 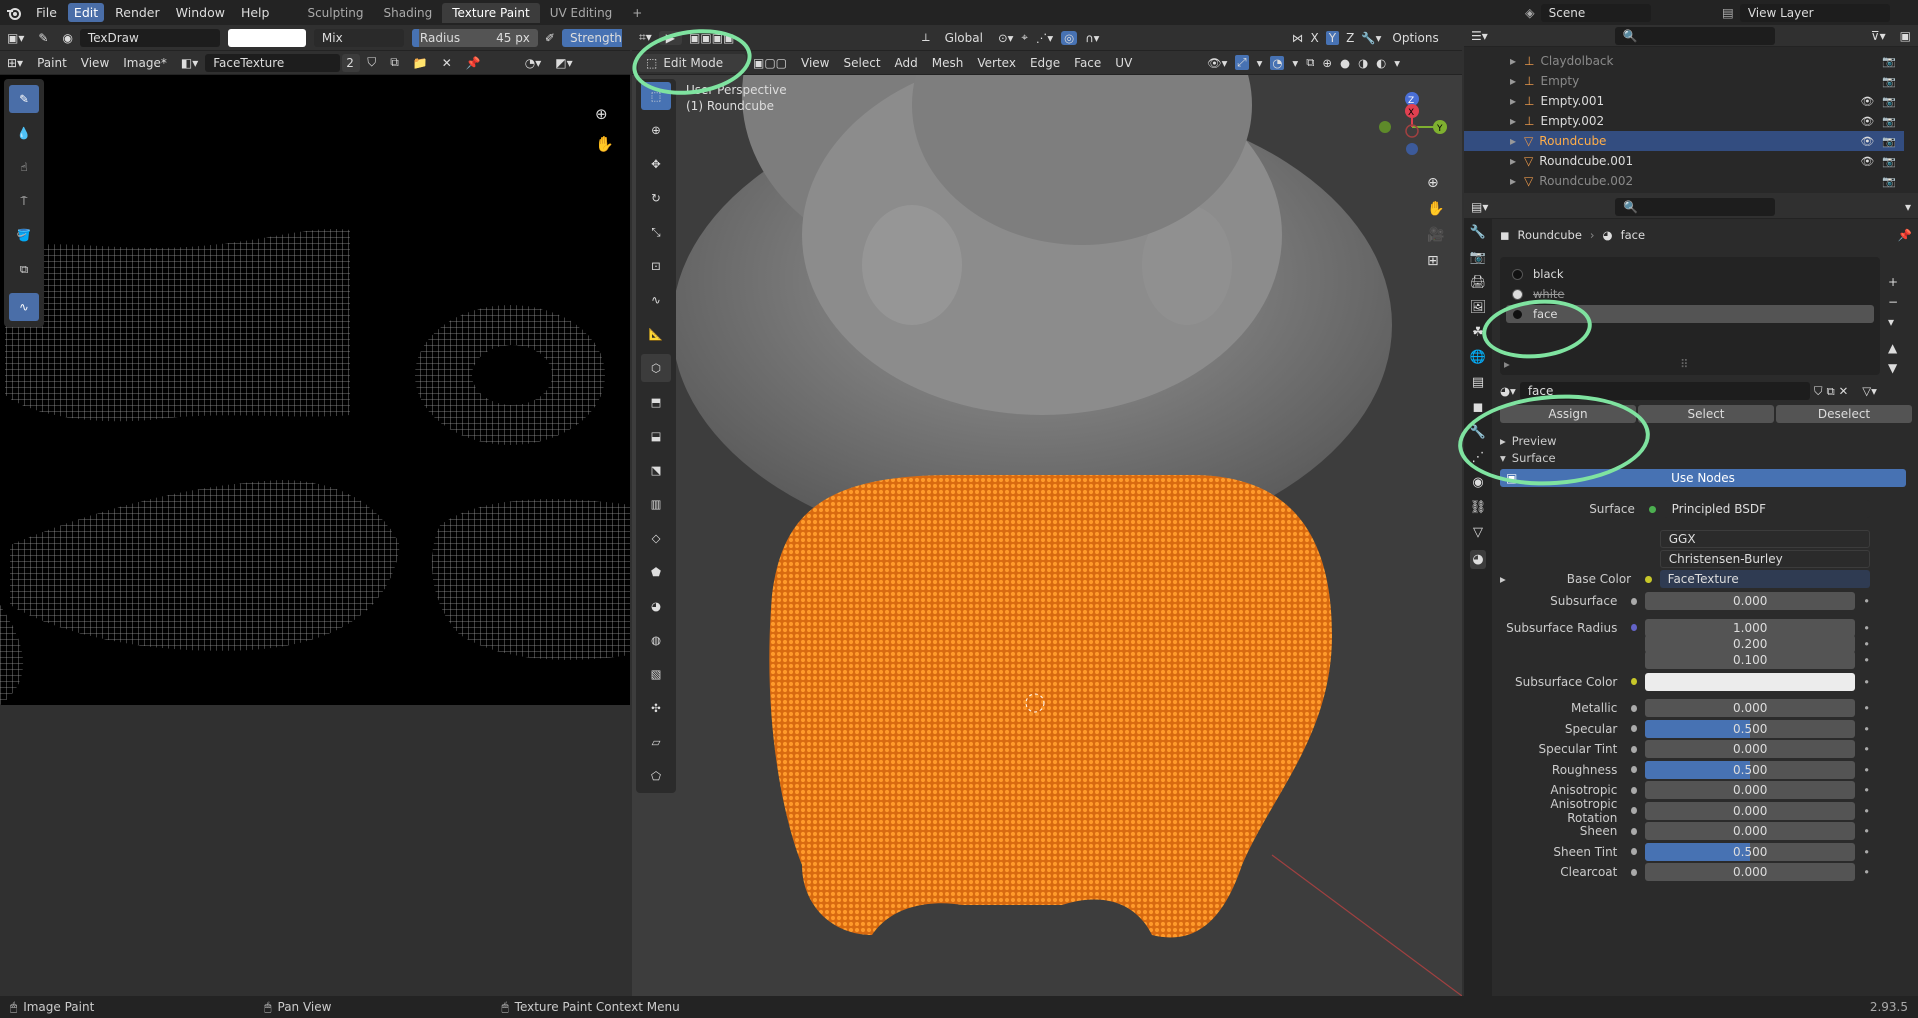 I want to click on outliner-row: ▸⊥Claydolback👁📷, so click(x=1684, y=61).